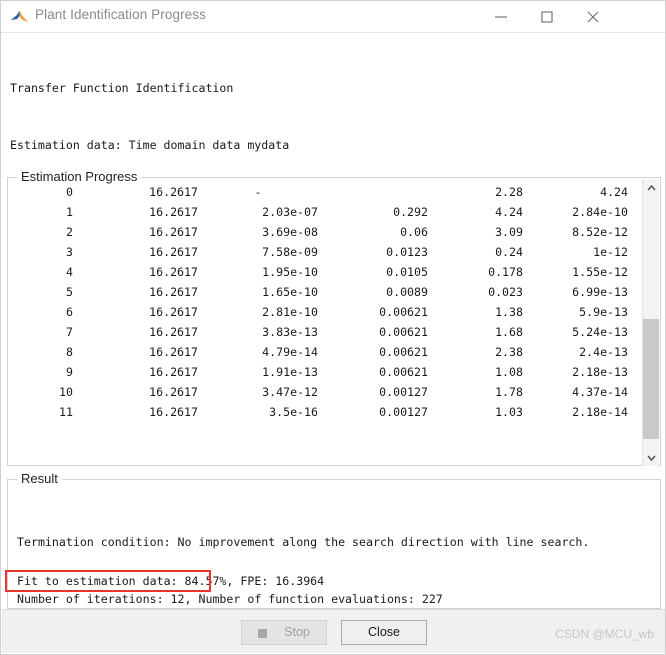 Image resolution: width=666 pixels, height=655 pixels. What do you see at coordinates (69, 192) in the screenshot?
I see `table-cell: 0` at bounding box center [69, 192].